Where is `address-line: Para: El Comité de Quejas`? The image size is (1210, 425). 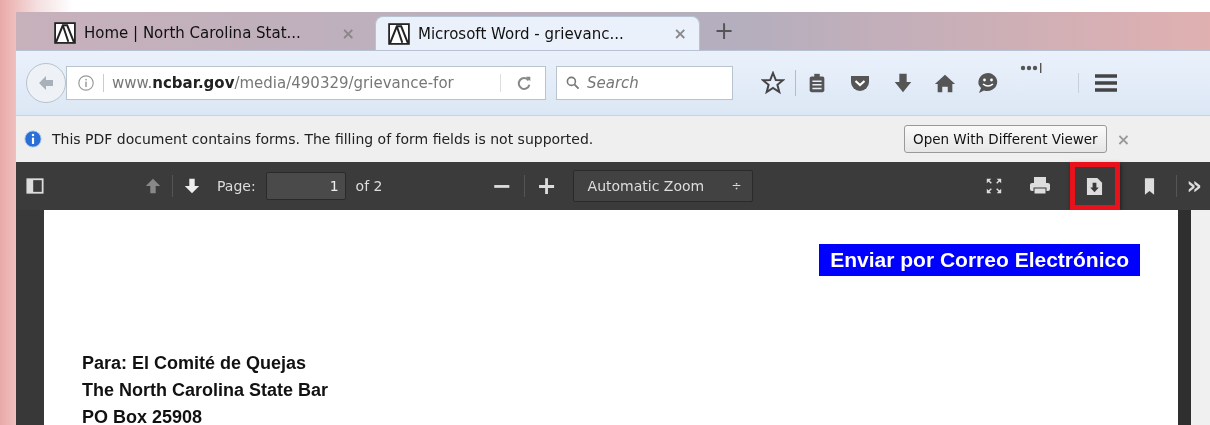
address-line: Para: El Comité de Quejas is located at coordinates (195, 363).